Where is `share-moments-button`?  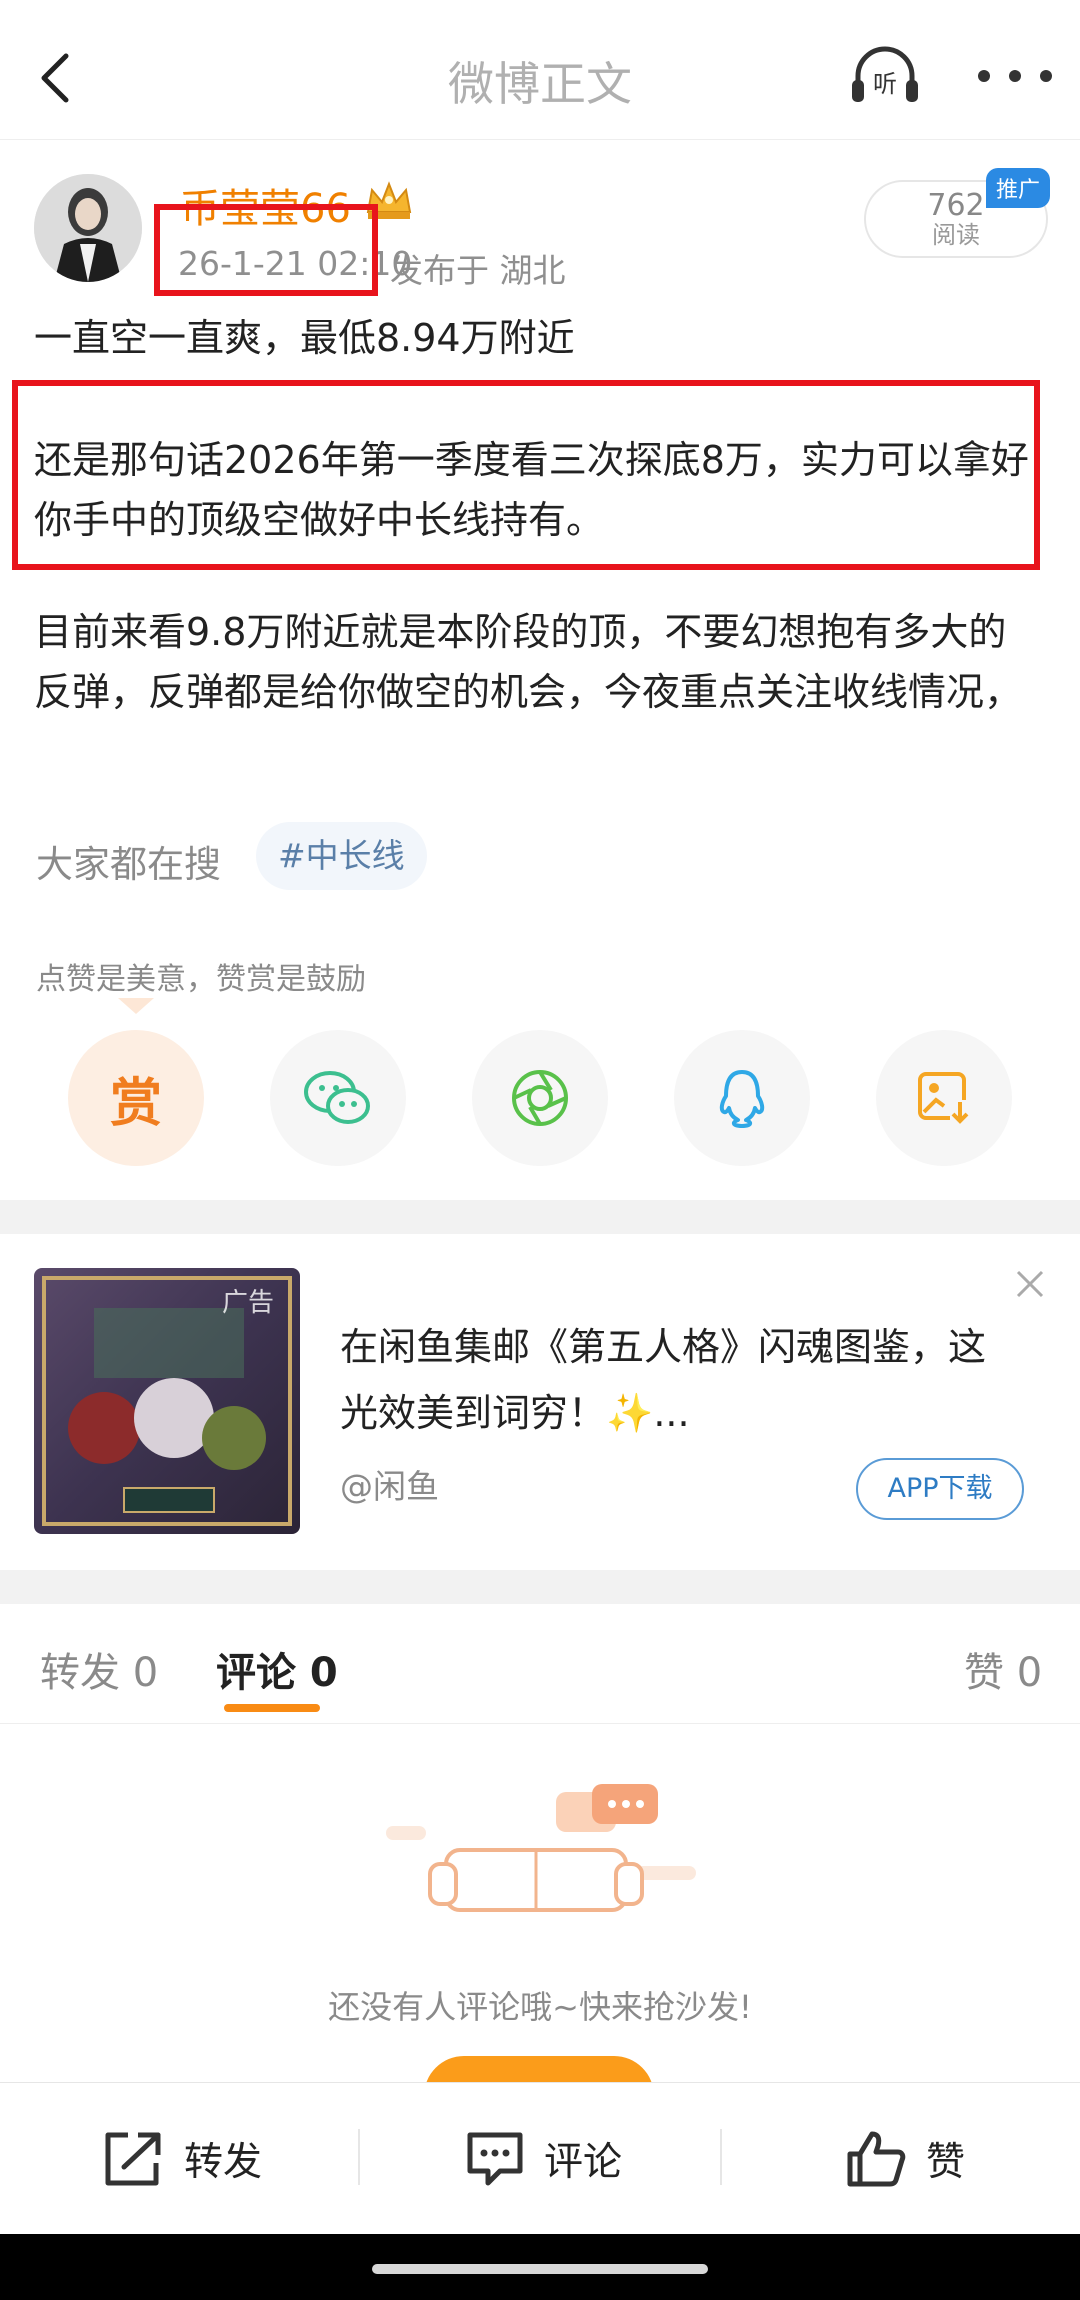 share-moments-button is located at coordinates (540, 1098).